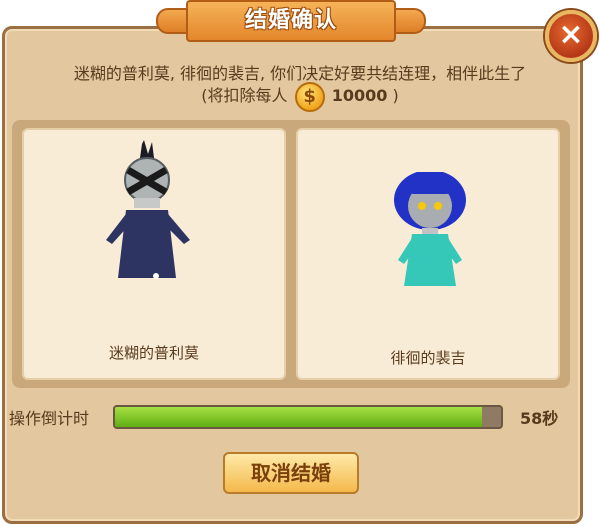 This screenshot has height=526, width=600. What do you see at coordinates (428, 358) in the screenshot?
I see `character-name-right: 徘徊的裴吉` at bounding box center [428, 358].